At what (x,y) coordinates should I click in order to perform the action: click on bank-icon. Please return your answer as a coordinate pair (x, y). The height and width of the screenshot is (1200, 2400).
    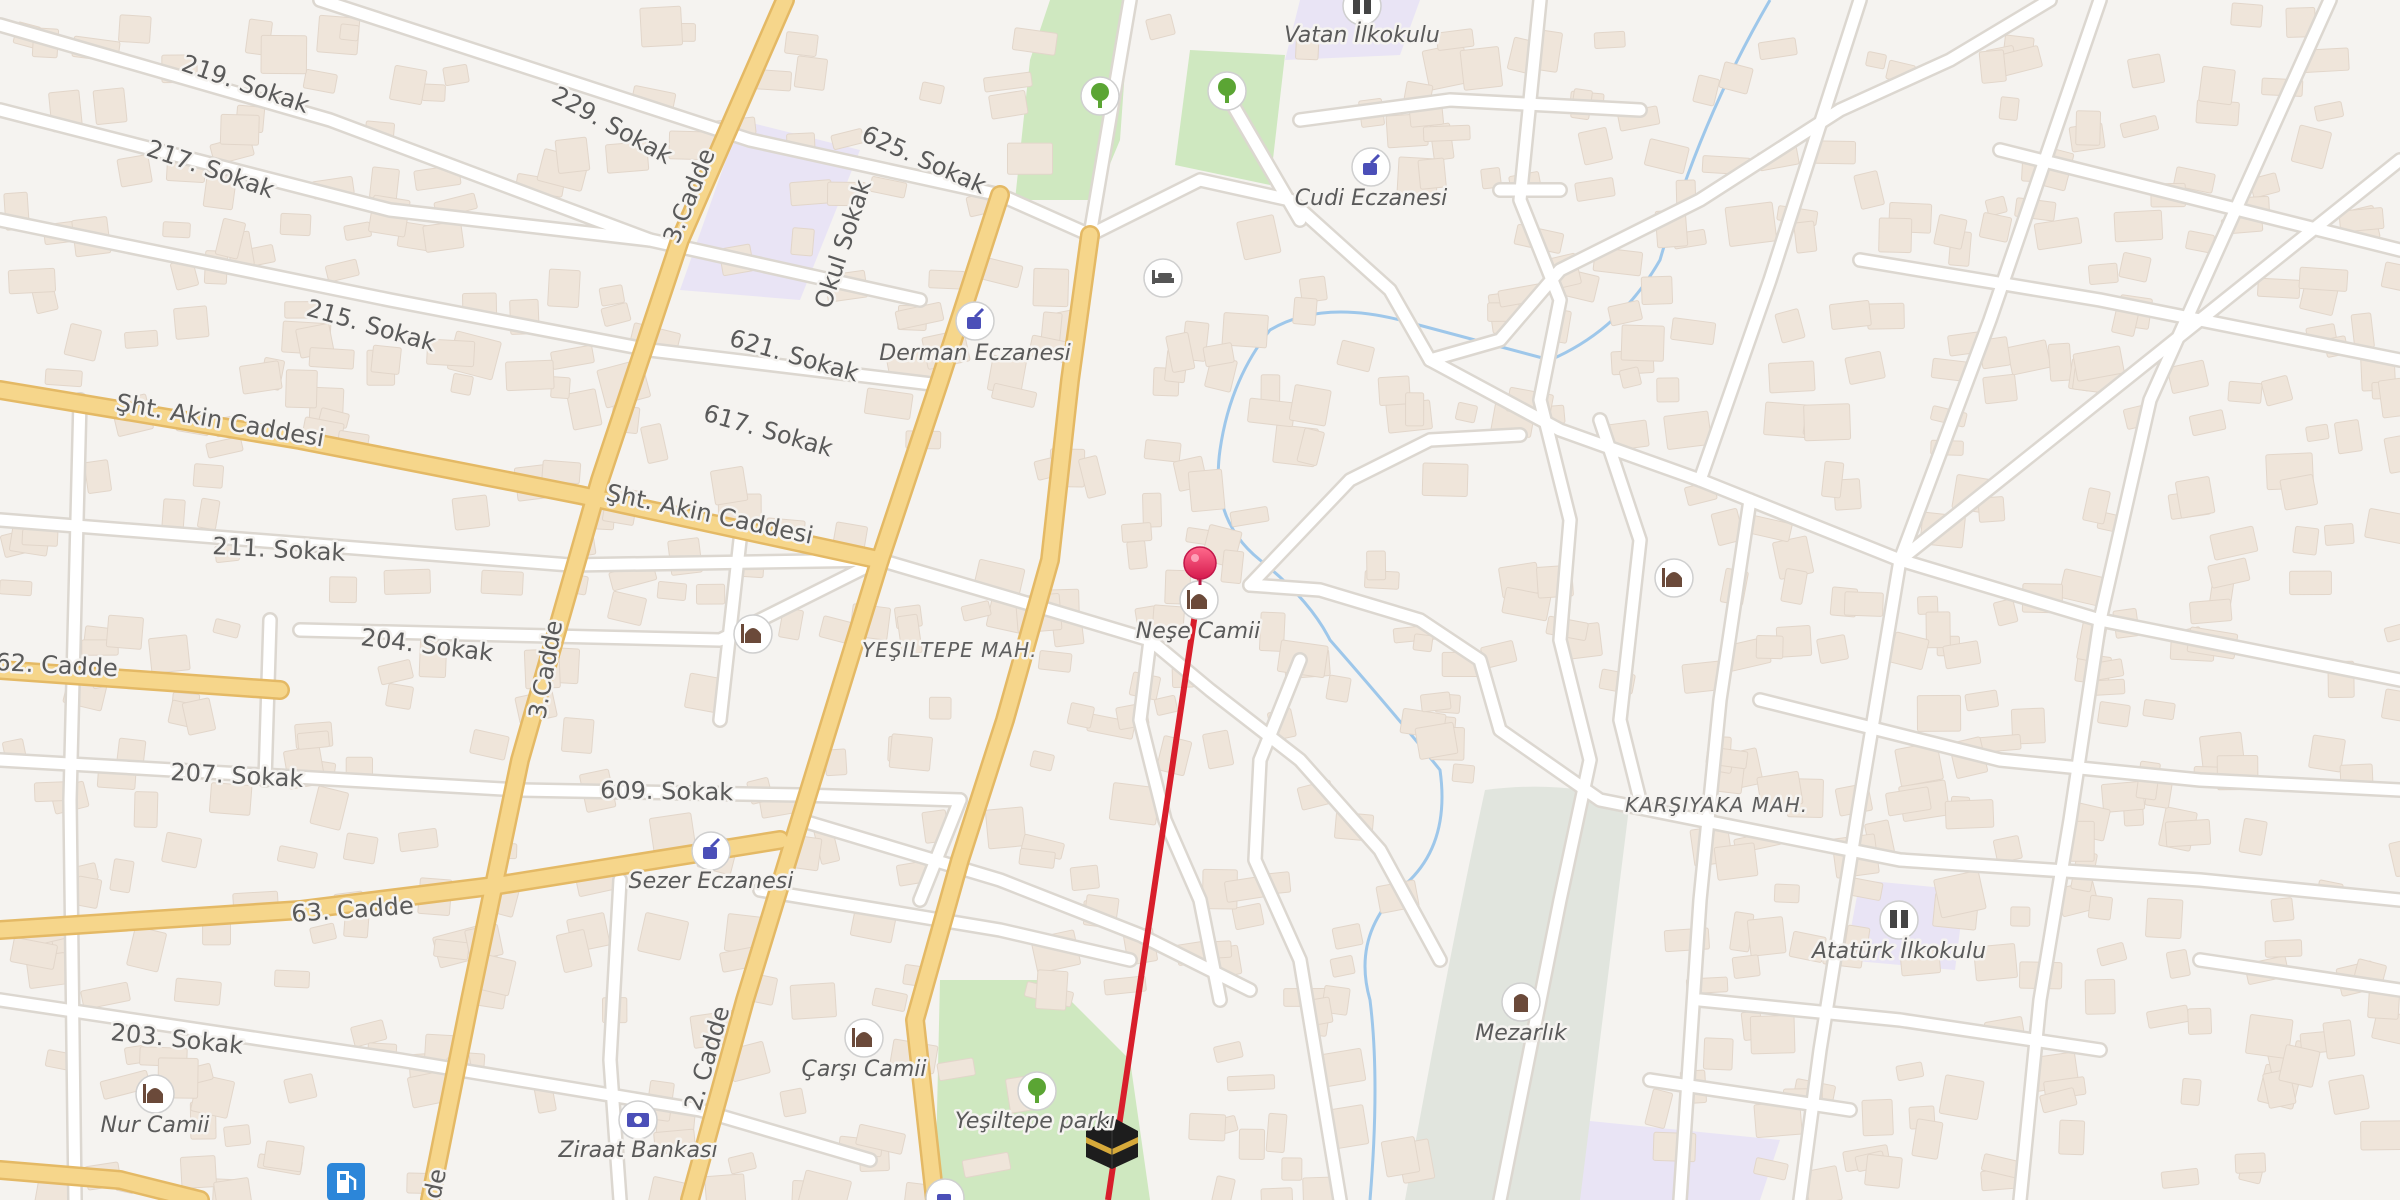
    Looking at the image, I should click on (638, 1120).